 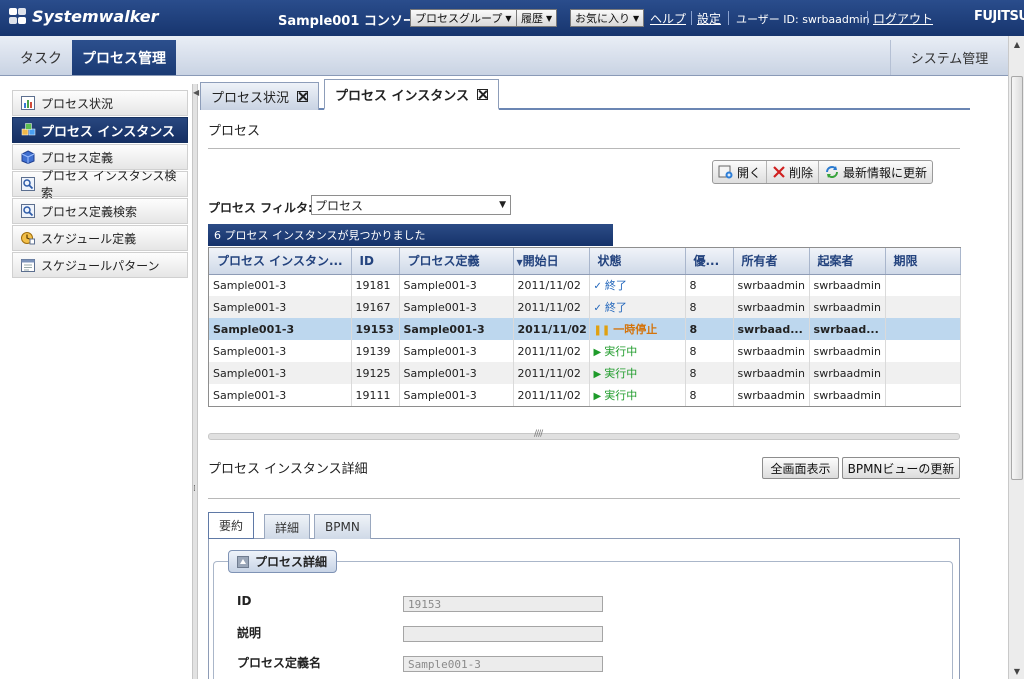 What do you see at coordinates (124, 57) in the screenshot?
I see `nav-tab-process-management: プロセス管理` at bounding box center [124, 57].